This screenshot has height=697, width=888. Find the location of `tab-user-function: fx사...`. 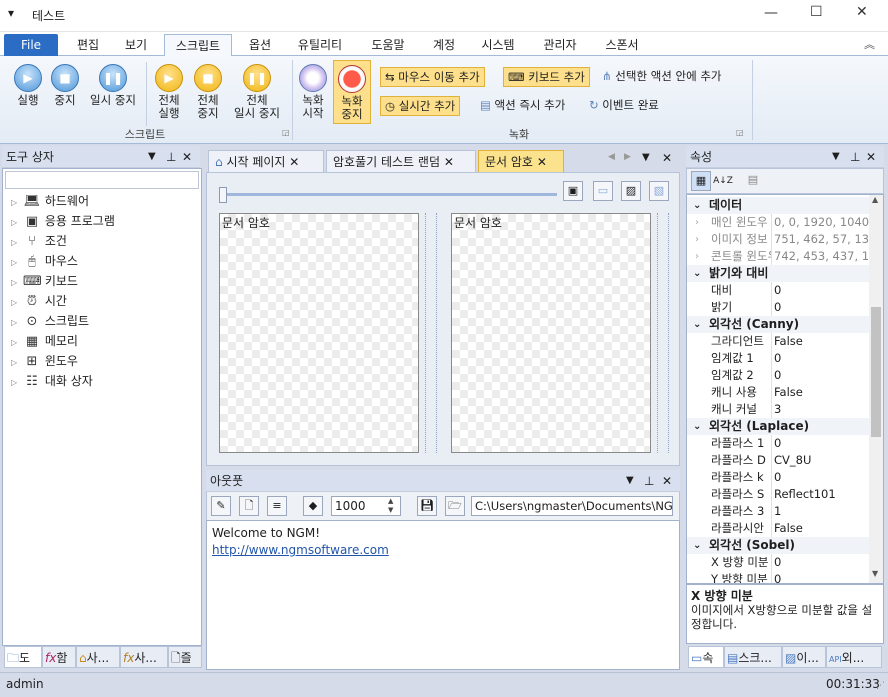

tab-user-function: fx사... is located at coordinates (144, 657).